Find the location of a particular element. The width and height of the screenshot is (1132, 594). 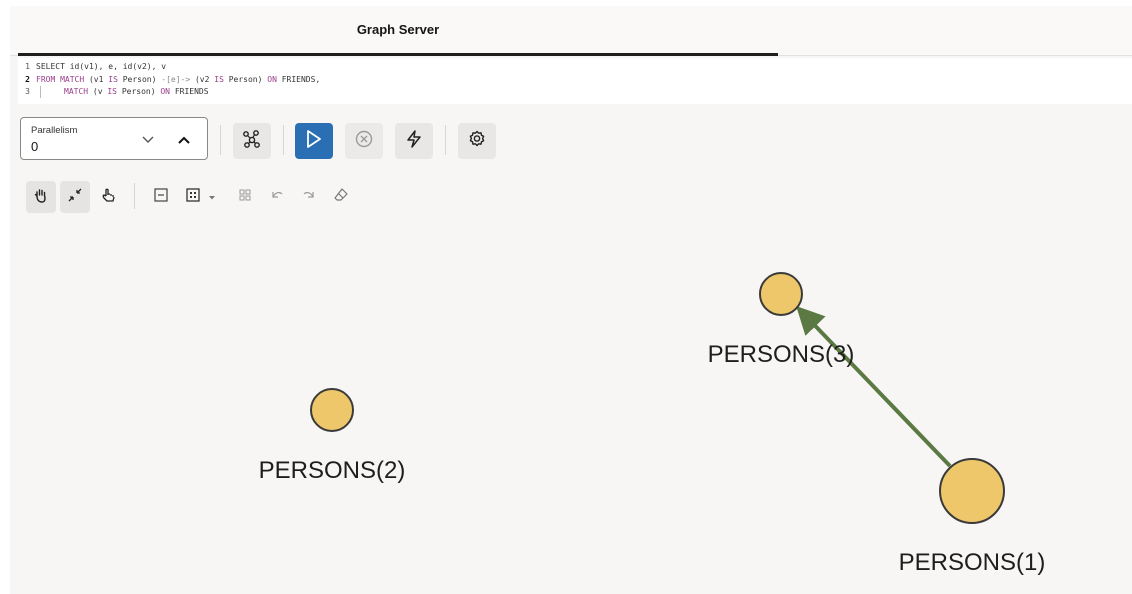

select-button is located at coordinates (109, 197).